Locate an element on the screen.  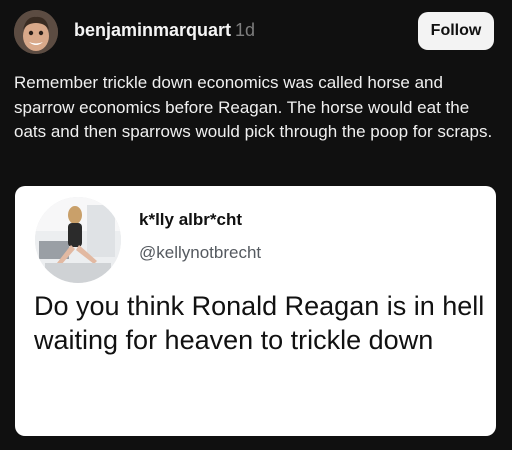
quoted-avatar-photo is located at coordinates (78, 240).